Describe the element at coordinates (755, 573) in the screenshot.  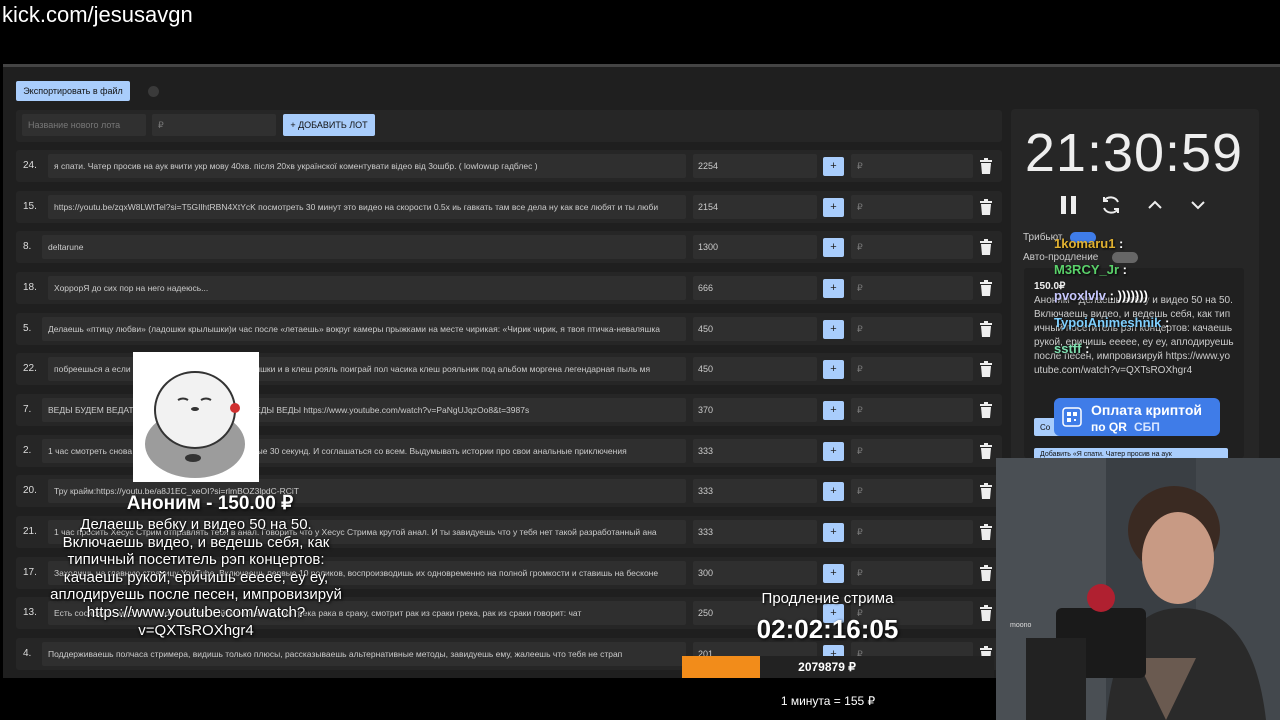
I see `lot-amount: 300` at that location.